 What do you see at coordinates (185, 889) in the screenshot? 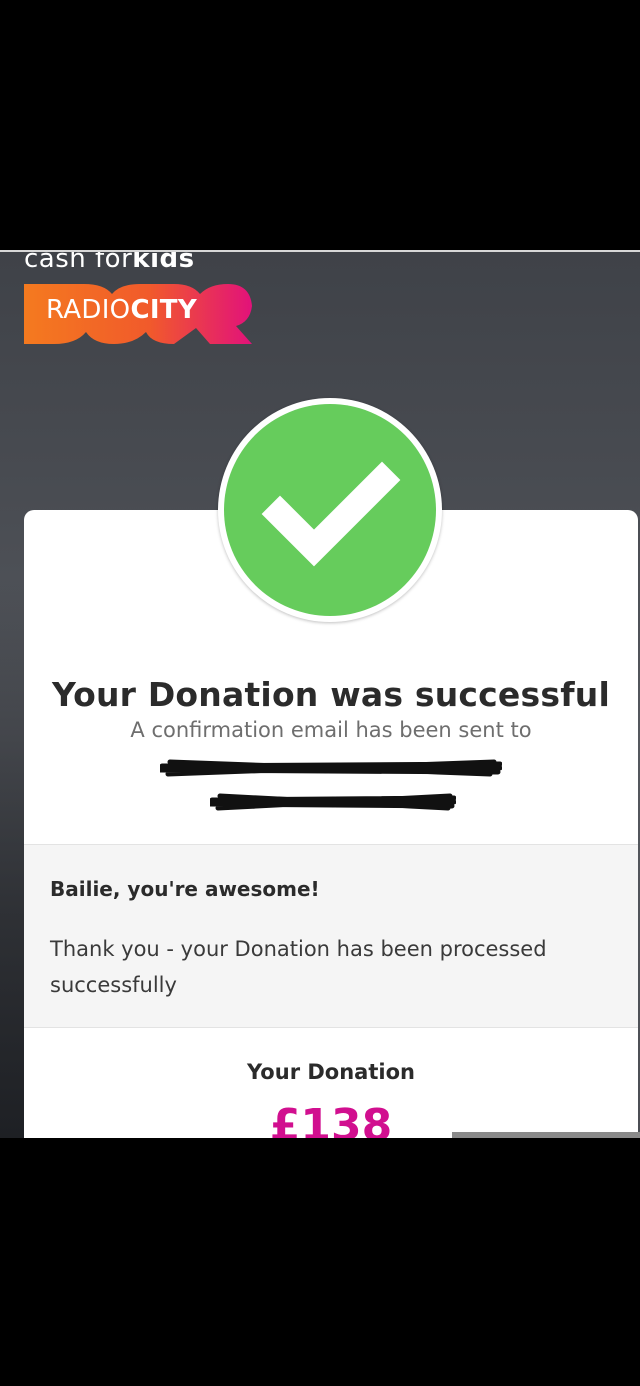
I see `greeting-text: Bailie, you're awesome!` at bounding box center [185, 889].